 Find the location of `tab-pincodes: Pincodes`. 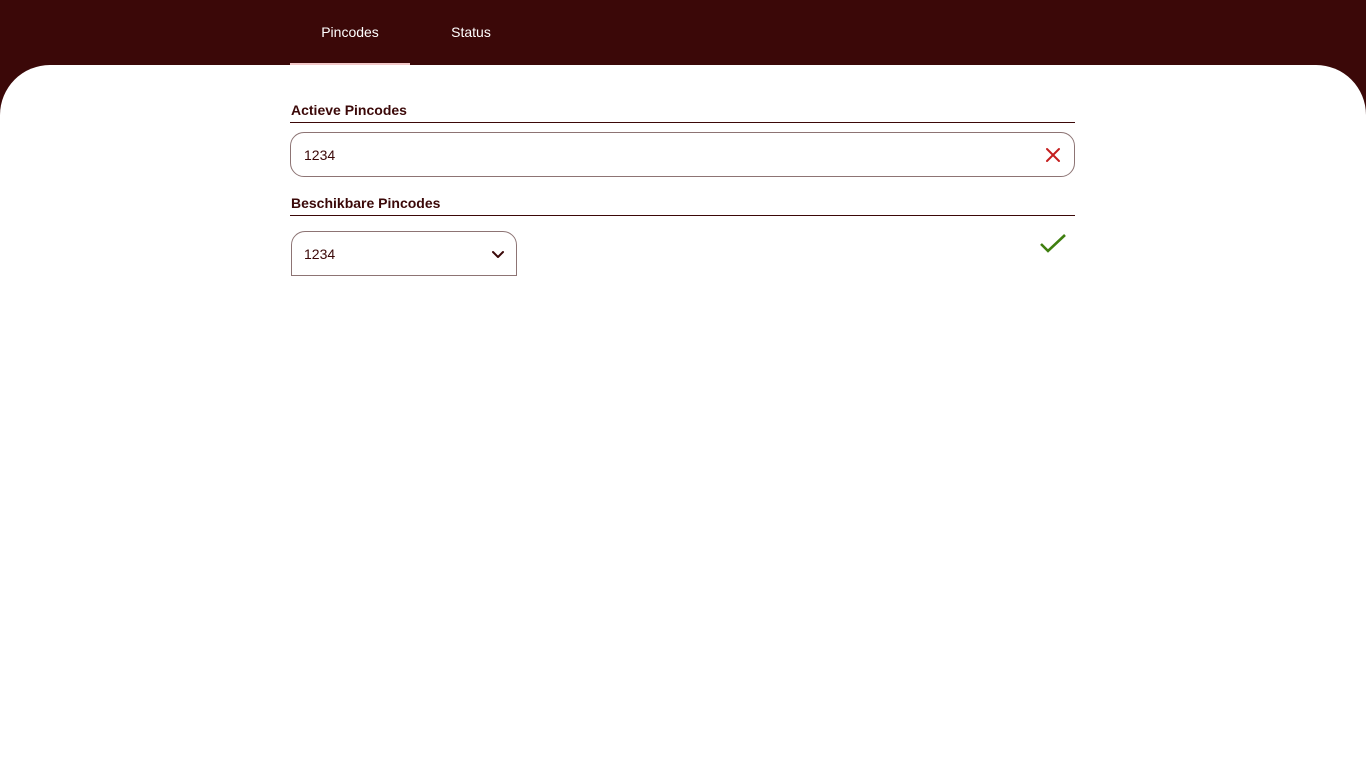

tab-pincodes: Pincodes is located at coordinates (350, 32).